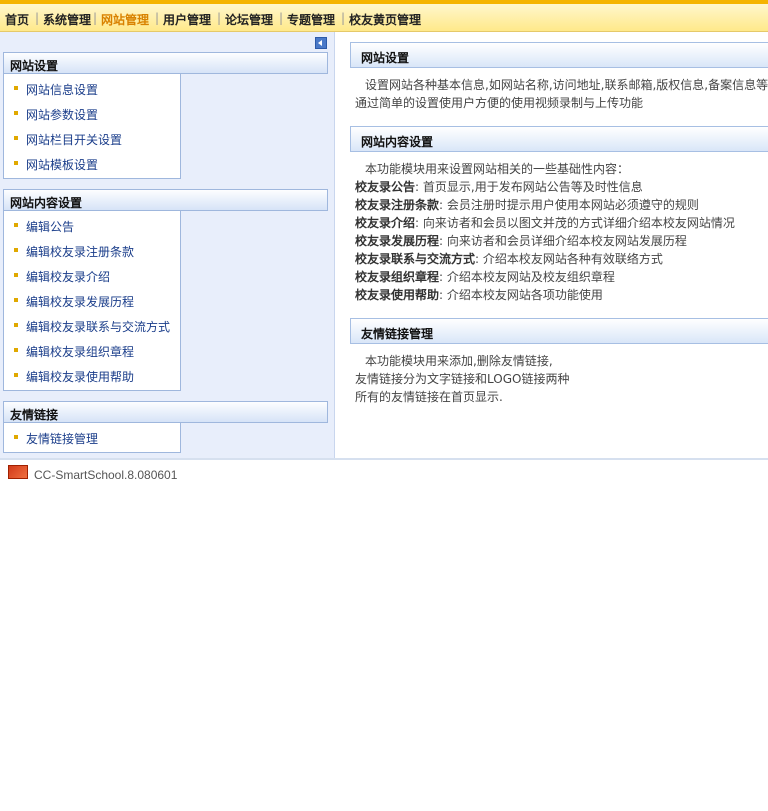  Describe the element at coordinates (397, 205) in the screenshot. I see `definition-term: 校友录注册条款` at that location.